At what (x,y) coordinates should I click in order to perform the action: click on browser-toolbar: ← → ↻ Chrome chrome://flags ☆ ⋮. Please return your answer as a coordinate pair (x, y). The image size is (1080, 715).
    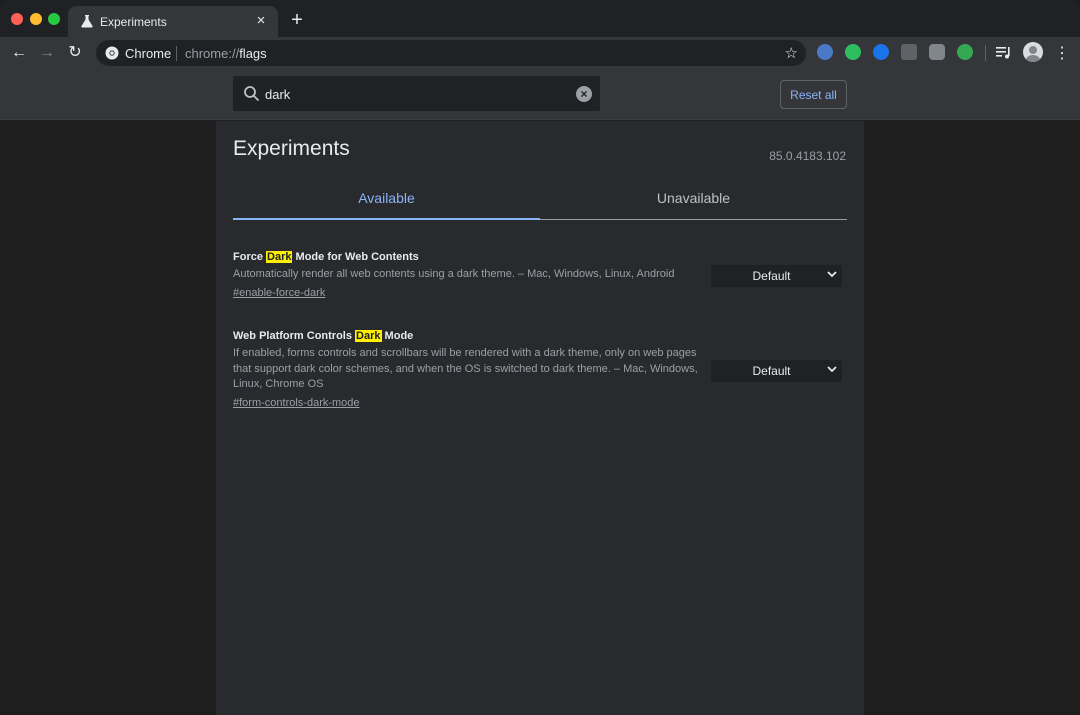
    Looking at the image, I should click on (540, 53).